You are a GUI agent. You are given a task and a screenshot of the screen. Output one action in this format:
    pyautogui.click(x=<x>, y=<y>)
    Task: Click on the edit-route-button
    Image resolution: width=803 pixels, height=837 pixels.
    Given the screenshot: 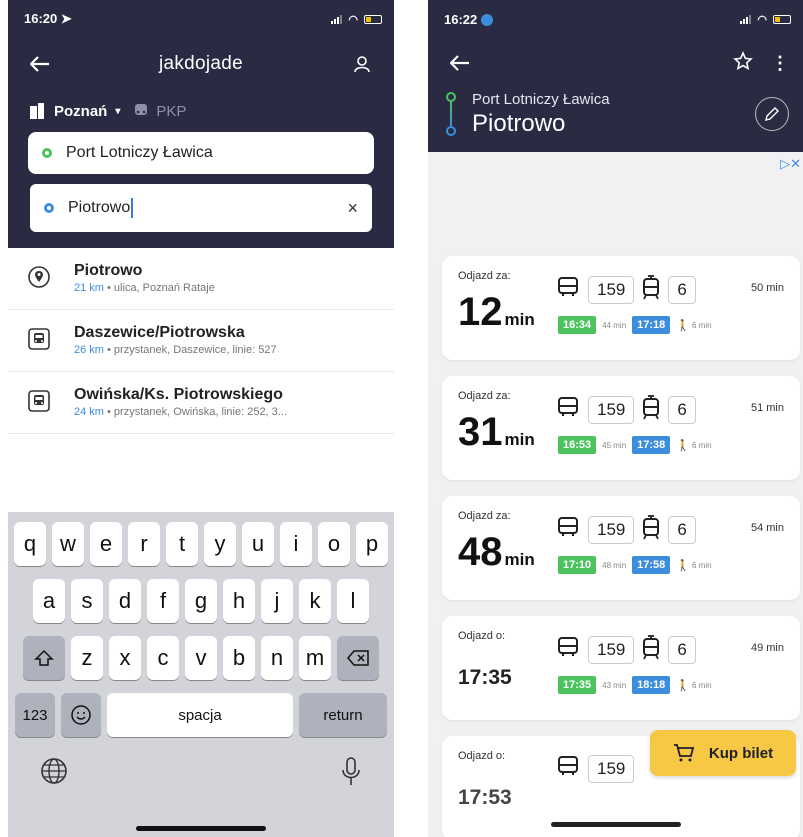 What is the action you would take?
    pyautogui.click(x=772, y=114)
    